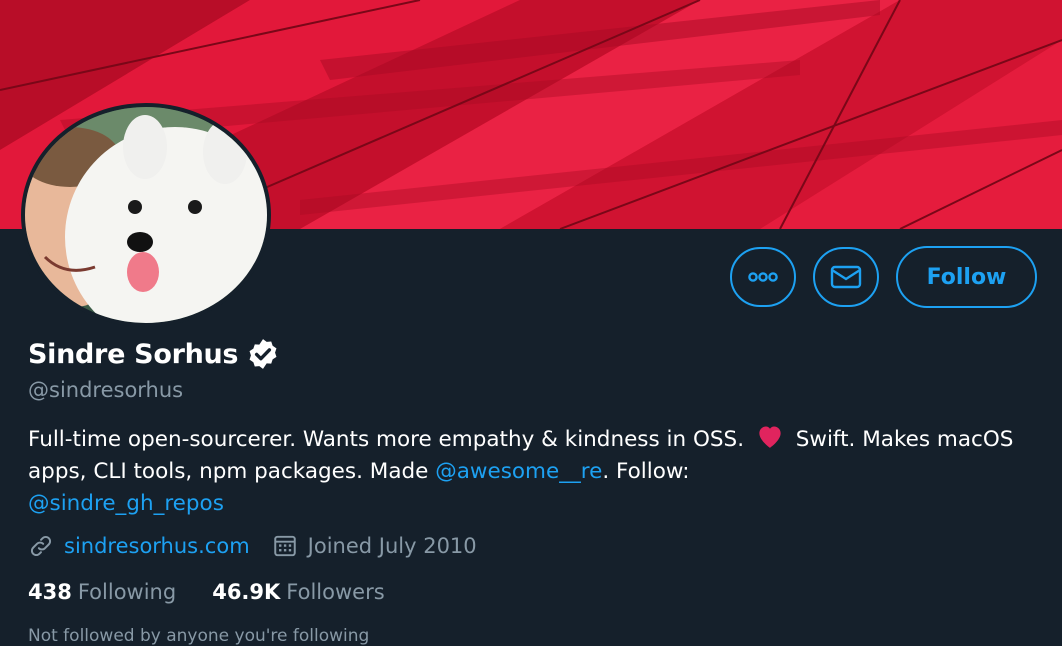 This screenshot has width=1062, height=646. I want to click on profile-stats: 438 Following 46.9K Followers, so click(224, 592).